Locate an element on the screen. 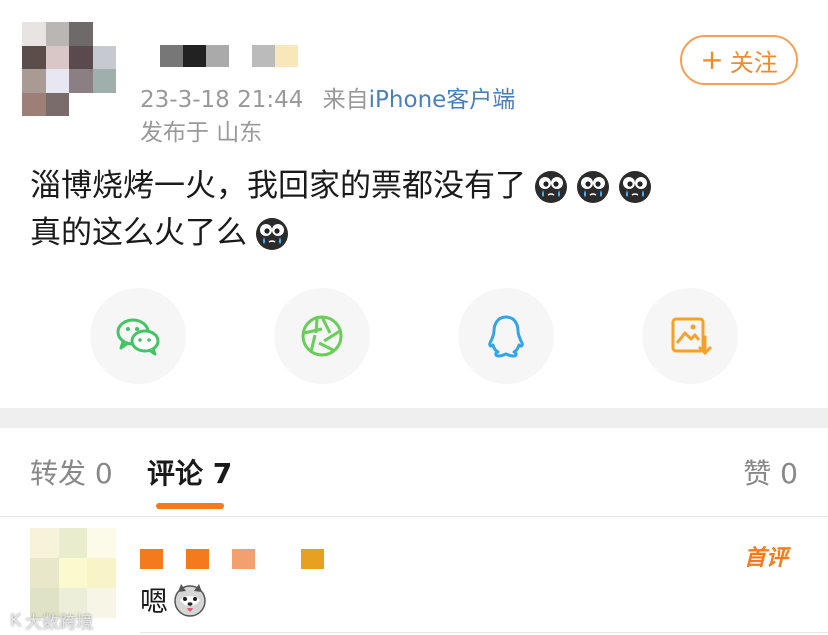  plus-icon: + is located at coordinates (712, 59).